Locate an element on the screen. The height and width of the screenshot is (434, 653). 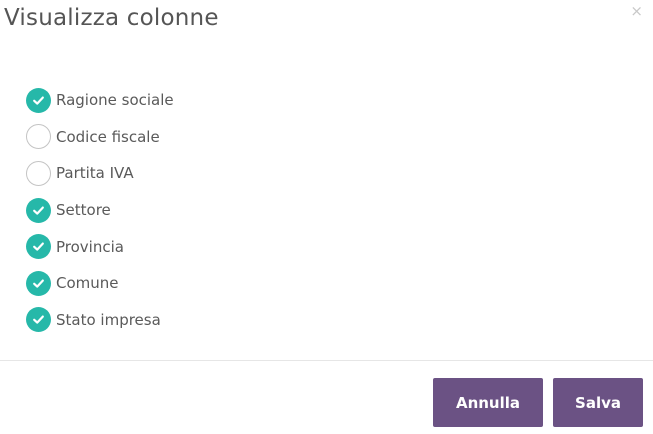
option-label: Settore is located at coordinates (83, 210).